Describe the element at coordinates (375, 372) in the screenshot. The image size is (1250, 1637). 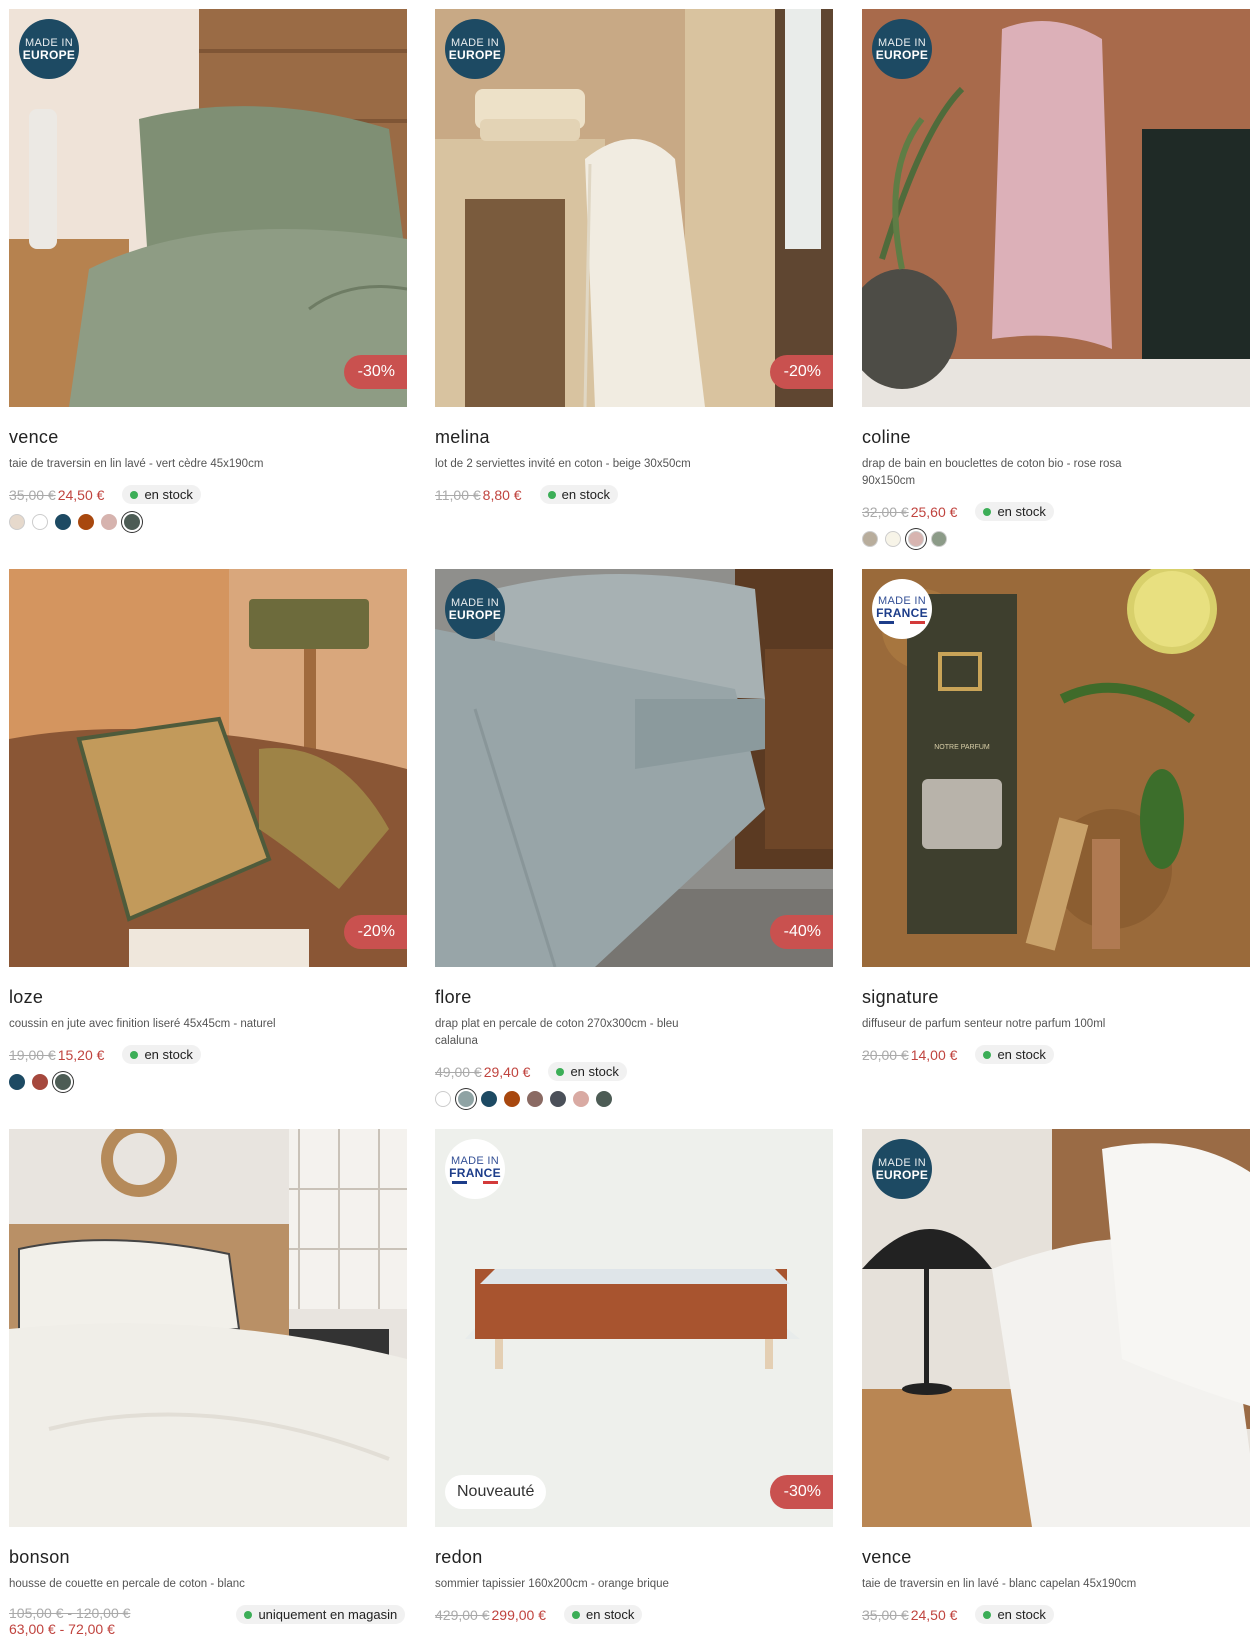
I see `discount-badge: -30%` at that location.